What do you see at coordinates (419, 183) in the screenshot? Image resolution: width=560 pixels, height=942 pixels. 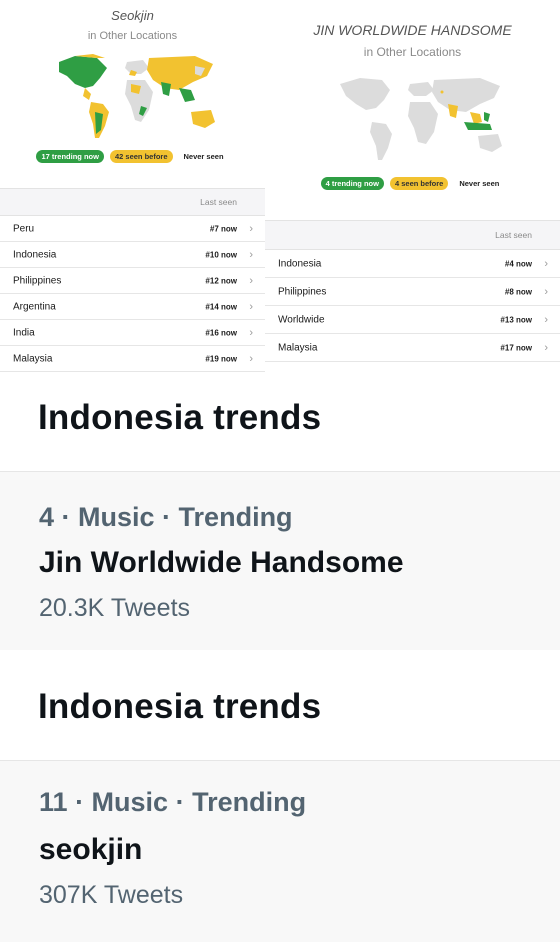 I see `legend-seen-before: 4 seen before` at bounding box center [419, 183].